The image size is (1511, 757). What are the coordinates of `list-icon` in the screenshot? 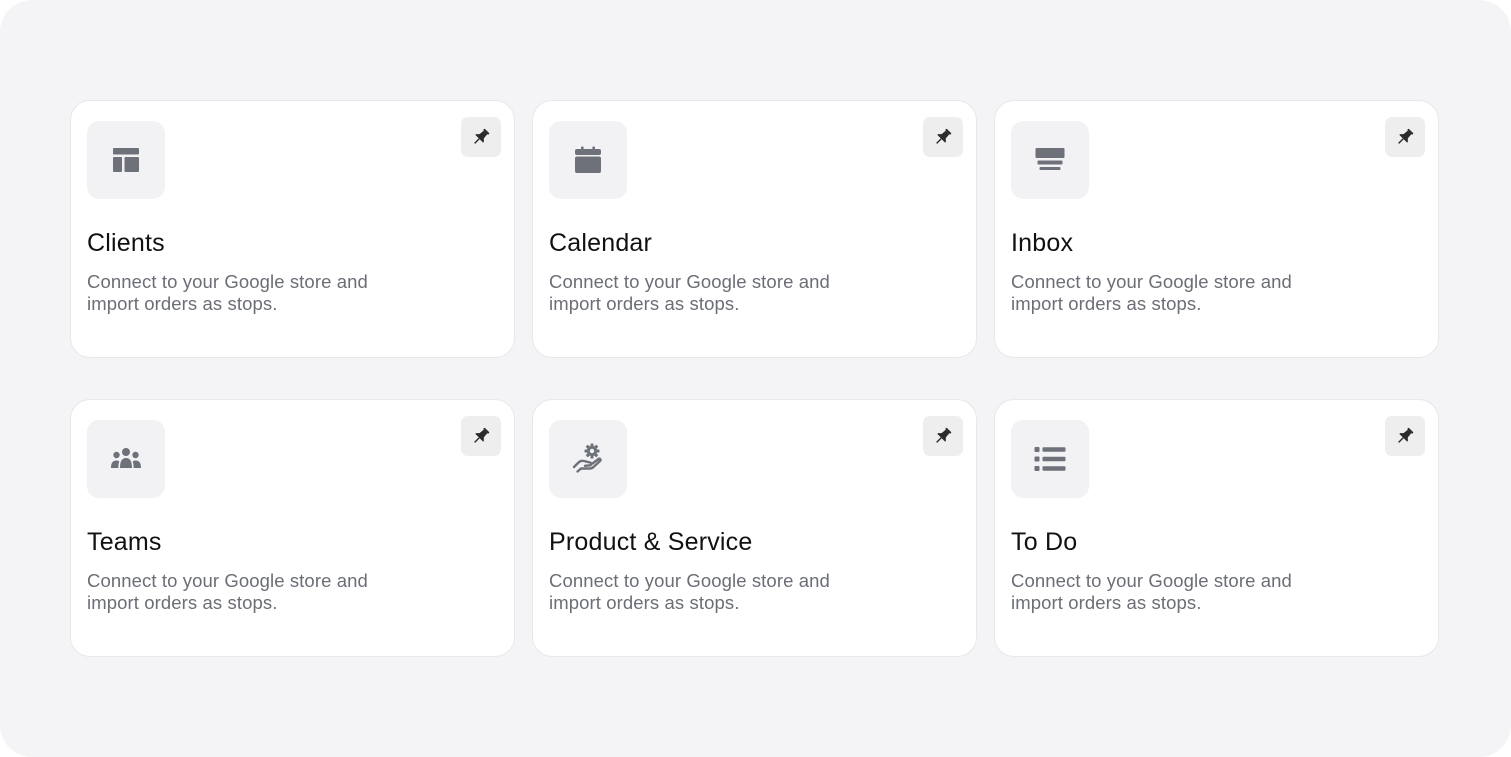 It's located at (1050, 459).